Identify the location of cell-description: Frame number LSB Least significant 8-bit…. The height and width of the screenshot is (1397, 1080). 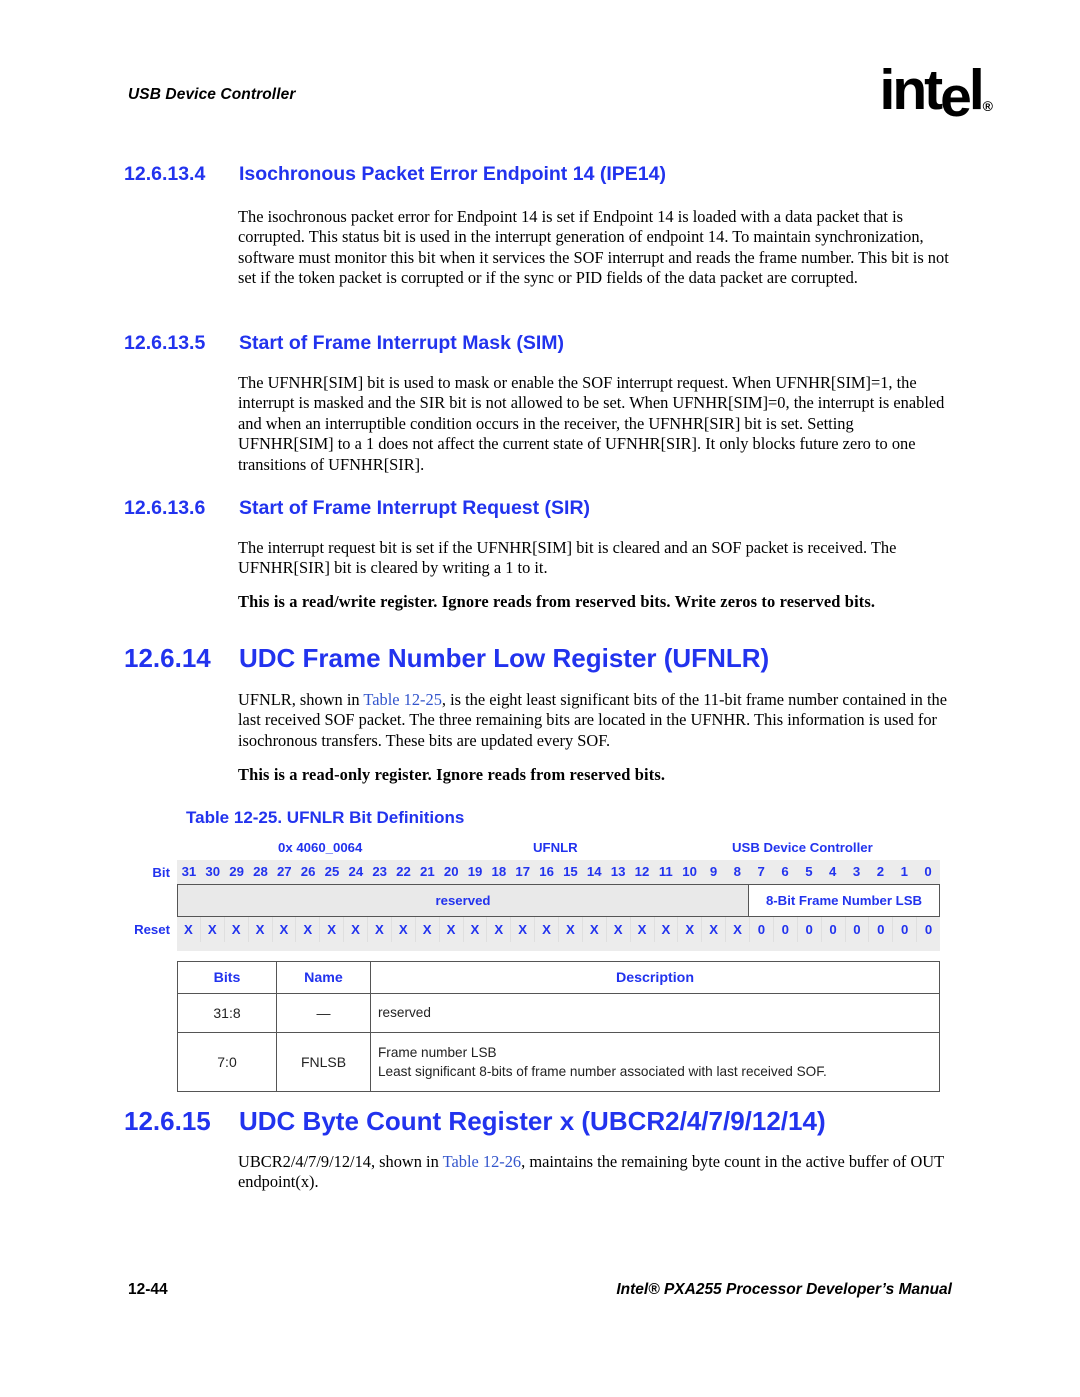
(655, 1062).